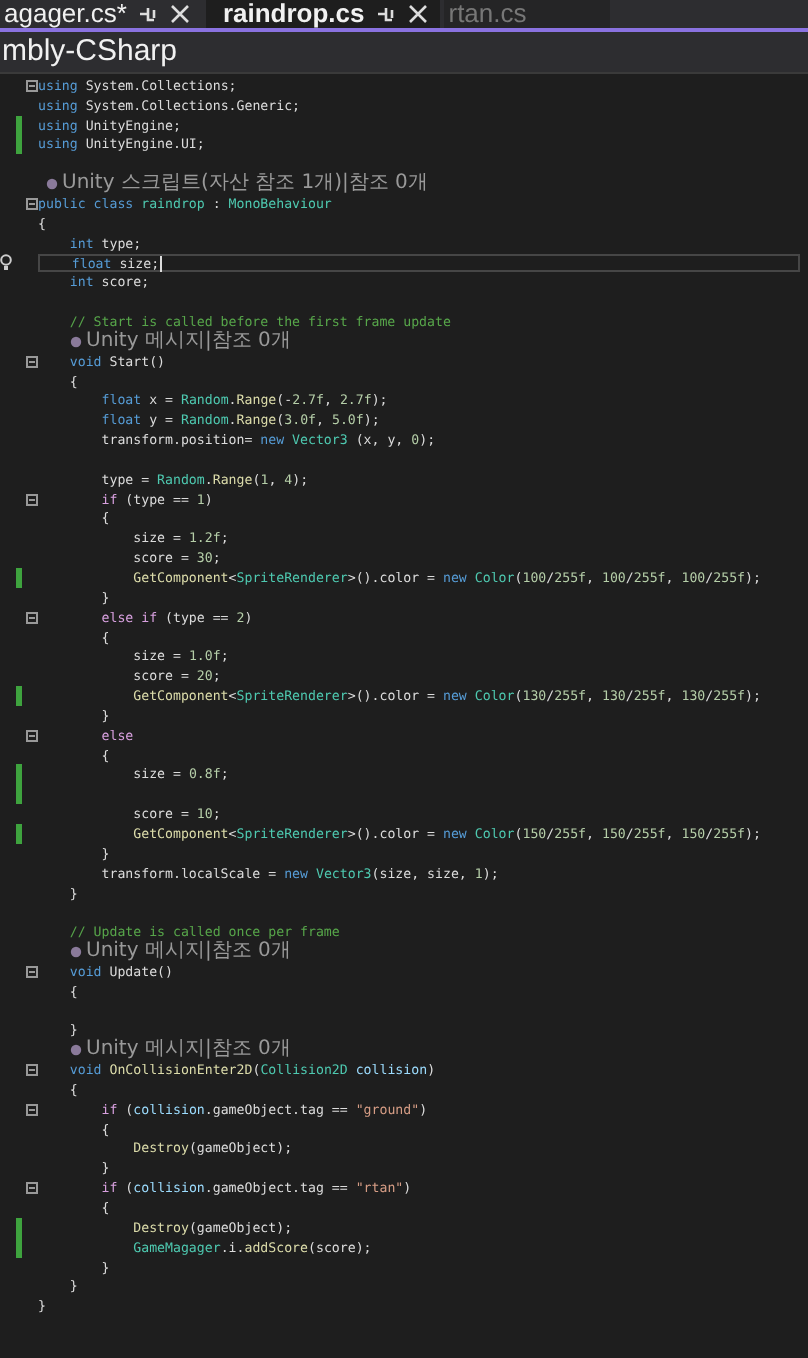 The image size is (808, 1358). What do you see at coordinates (6, 263) in the screenshot?
I see `lightbulb-icon` at bounding box center [6, 263].